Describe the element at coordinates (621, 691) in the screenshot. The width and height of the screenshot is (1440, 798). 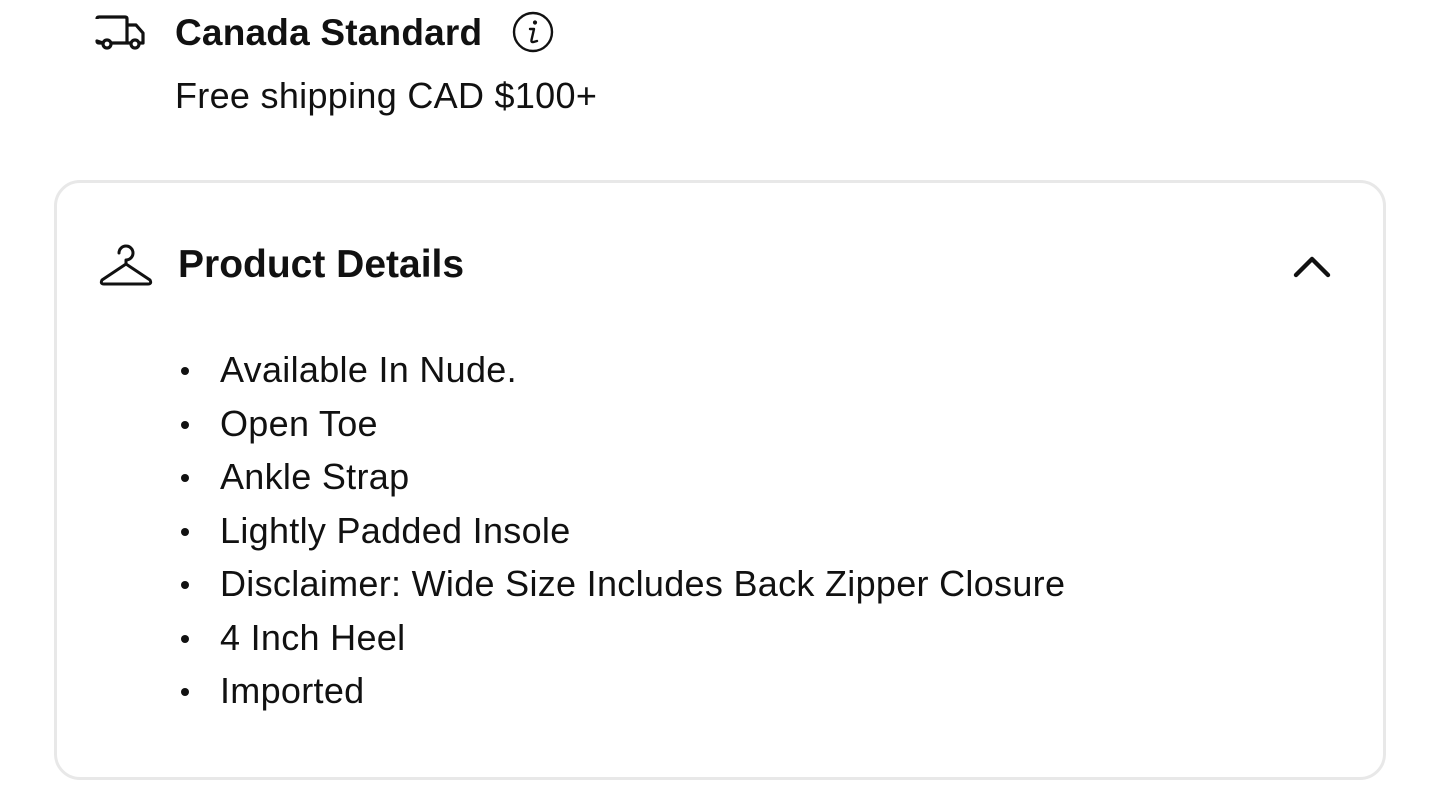
I see `list-item: Imported` at that location.